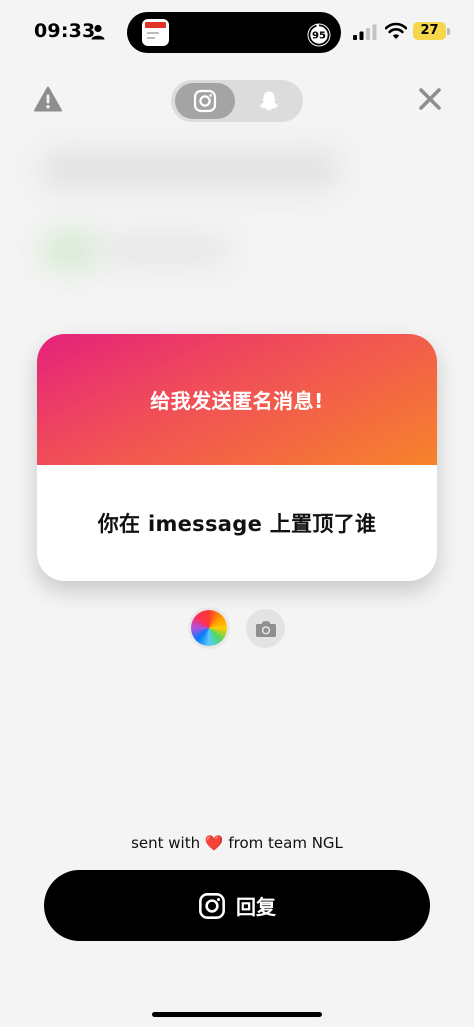 The height and width of the screenshot is (1027, 474). Describe the element at coordinates (48, 99) in the screenshot. I see `warning-icon` at that location.